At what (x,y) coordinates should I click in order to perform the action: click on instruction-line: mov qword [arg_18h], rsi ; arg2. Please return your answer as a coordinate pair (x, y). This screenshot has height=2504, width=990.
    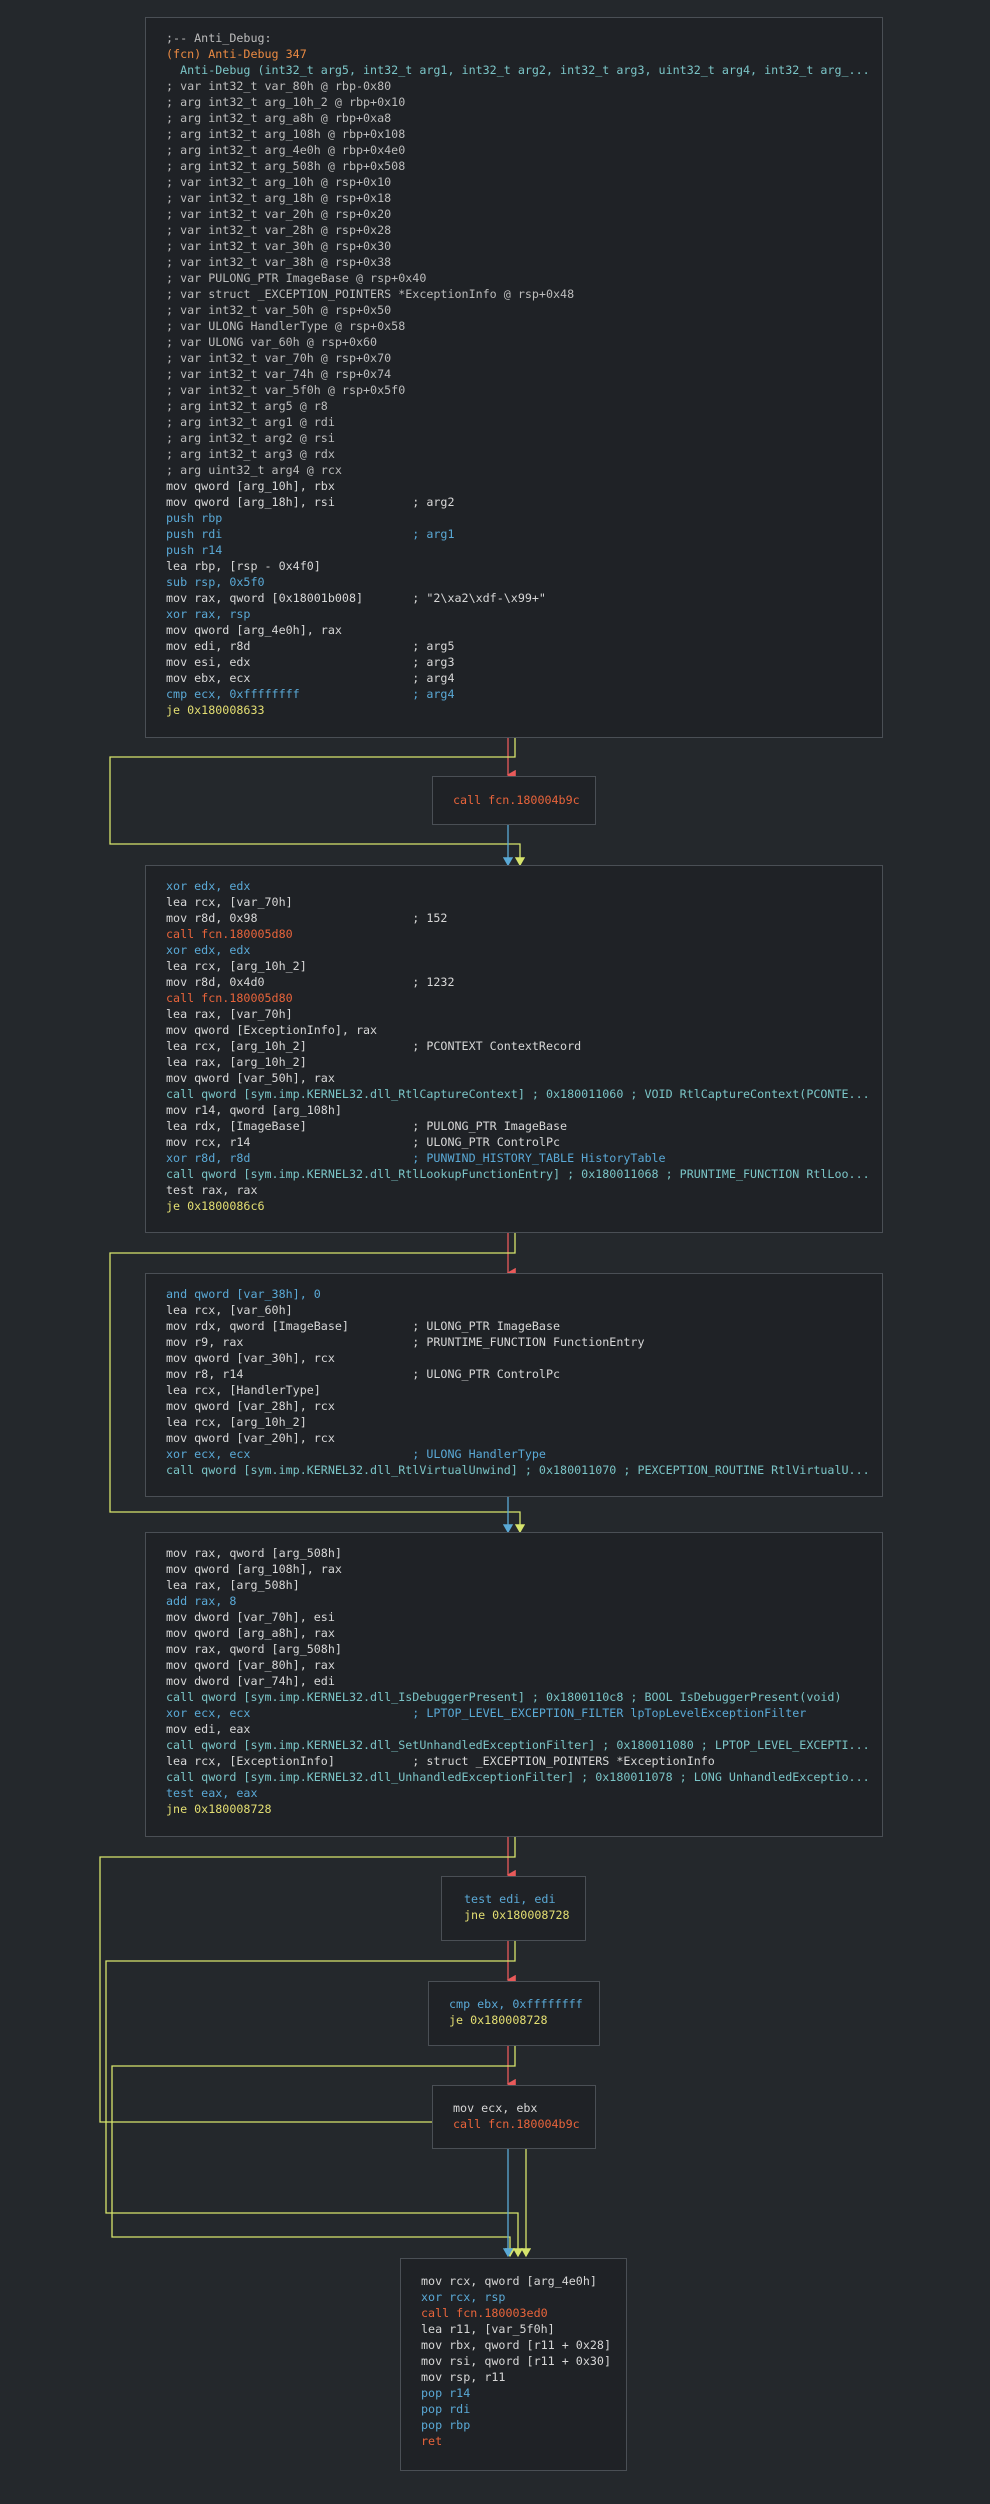
    Looking at the image, I should click on (518, 502).